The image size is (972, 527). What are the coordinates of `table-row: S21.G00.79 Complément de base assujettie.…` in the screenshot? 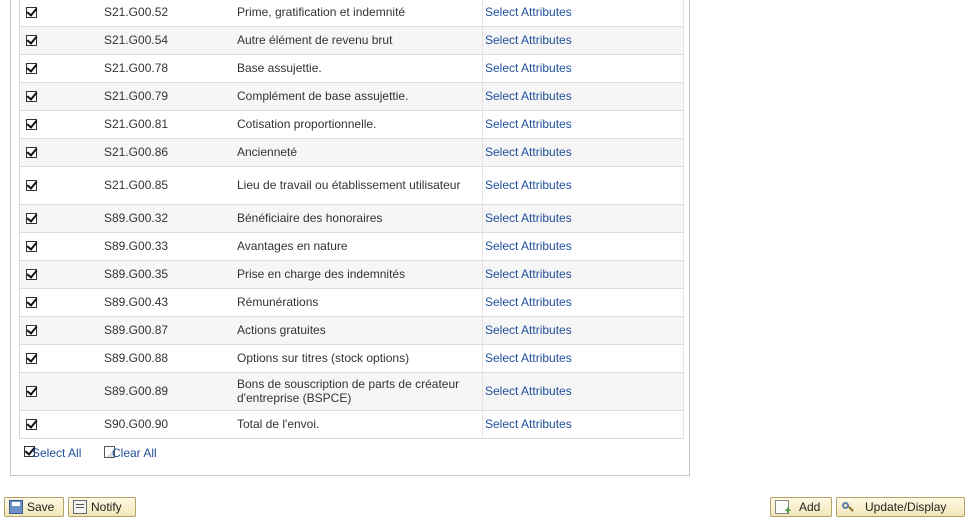 It's located at (351, 96).